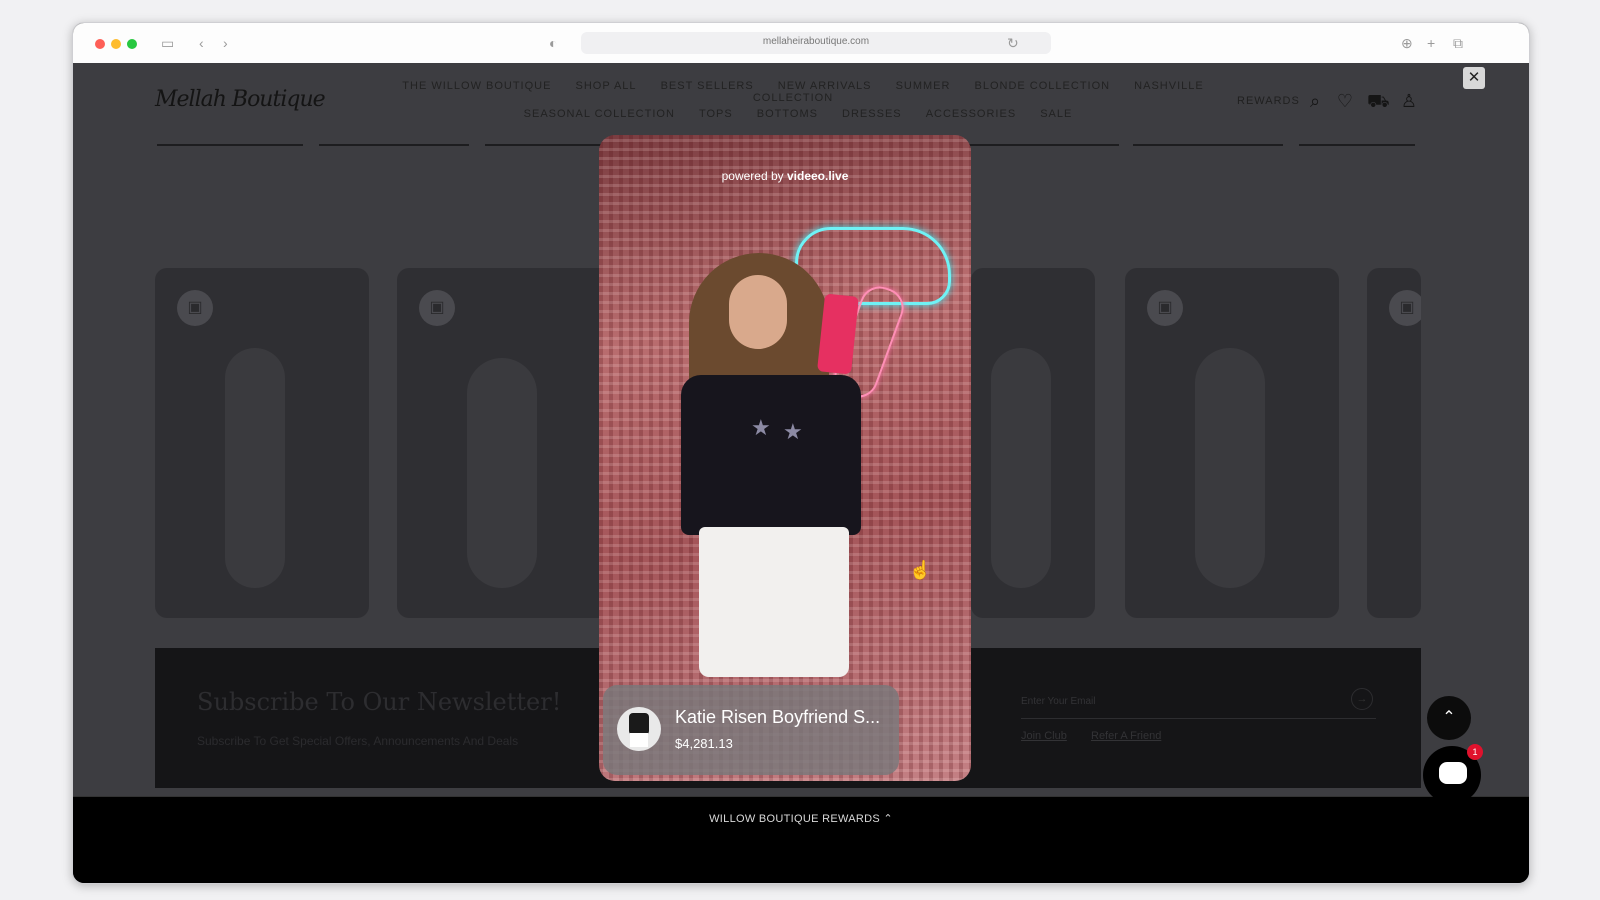  Describe the element at coordinates (771, 455) in the screenshot. I see `model-tshirt: ★ ★` at that location.